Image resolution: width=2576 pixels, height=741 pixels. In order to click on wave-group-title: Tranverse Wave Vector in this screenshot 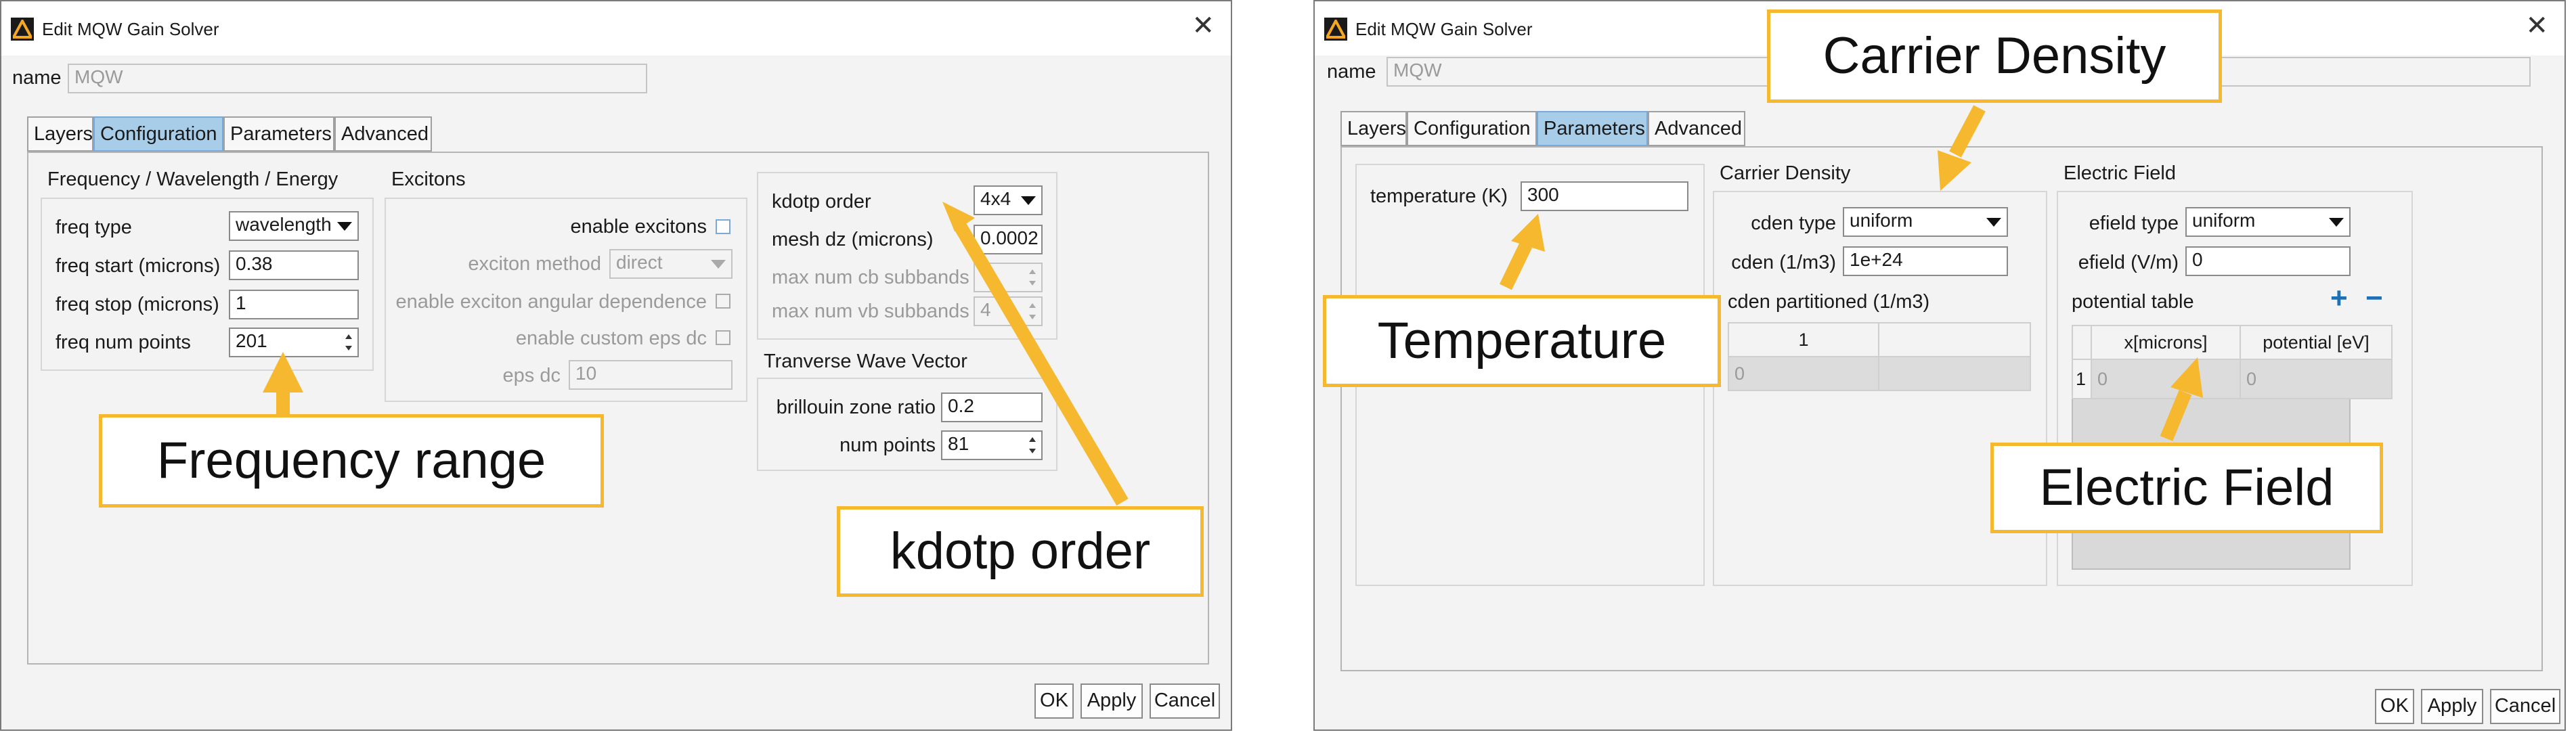, I will do `click(865, 361)`.